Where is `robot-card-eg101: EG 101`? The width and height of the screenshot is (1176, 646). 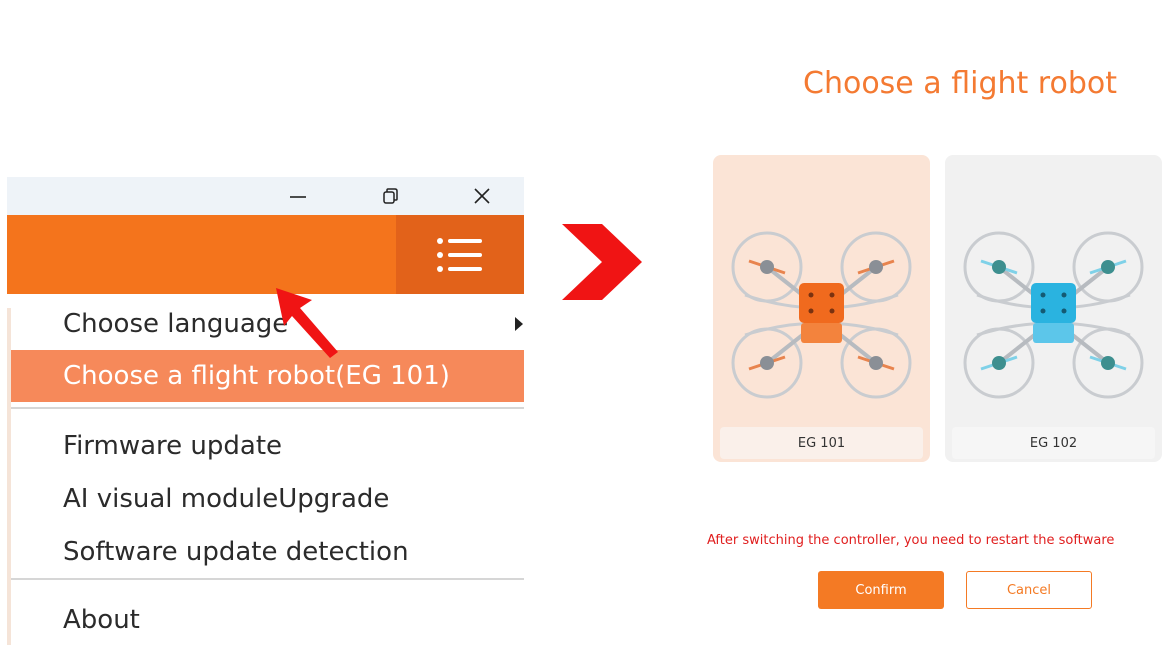
robot-card-eg101: EG 101 is located at coordinates (821, 308).